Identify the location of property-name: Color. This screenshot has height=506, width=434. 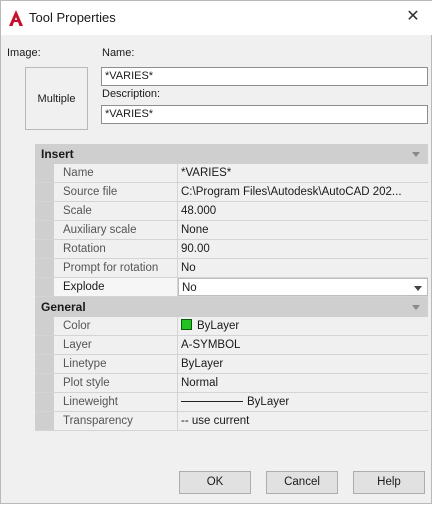
(116, 326).